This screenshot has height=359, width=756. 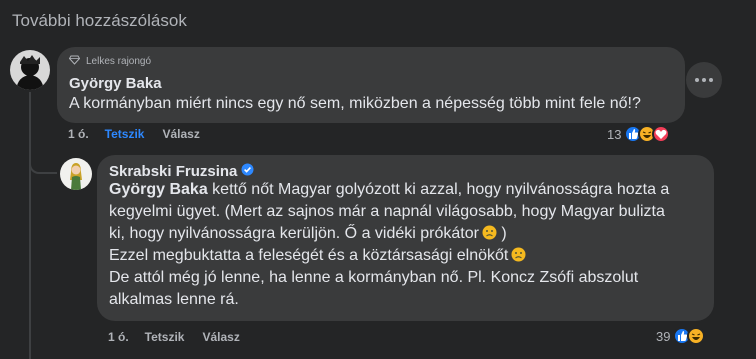 I want to click on reaction-count: 39, so click(x=663, y=336).